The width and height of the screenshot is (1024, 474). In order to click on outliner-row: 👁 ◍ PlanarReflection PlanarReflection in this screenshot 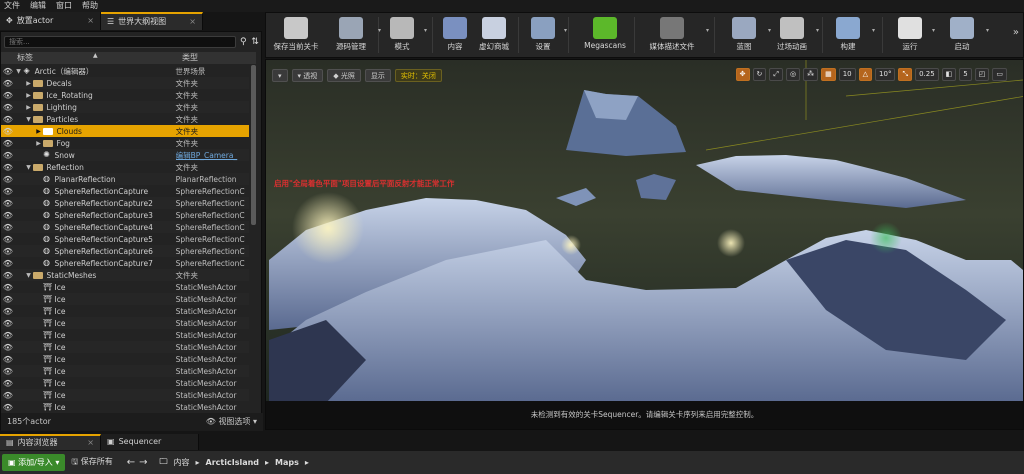, I will do `click(125, 179)`.